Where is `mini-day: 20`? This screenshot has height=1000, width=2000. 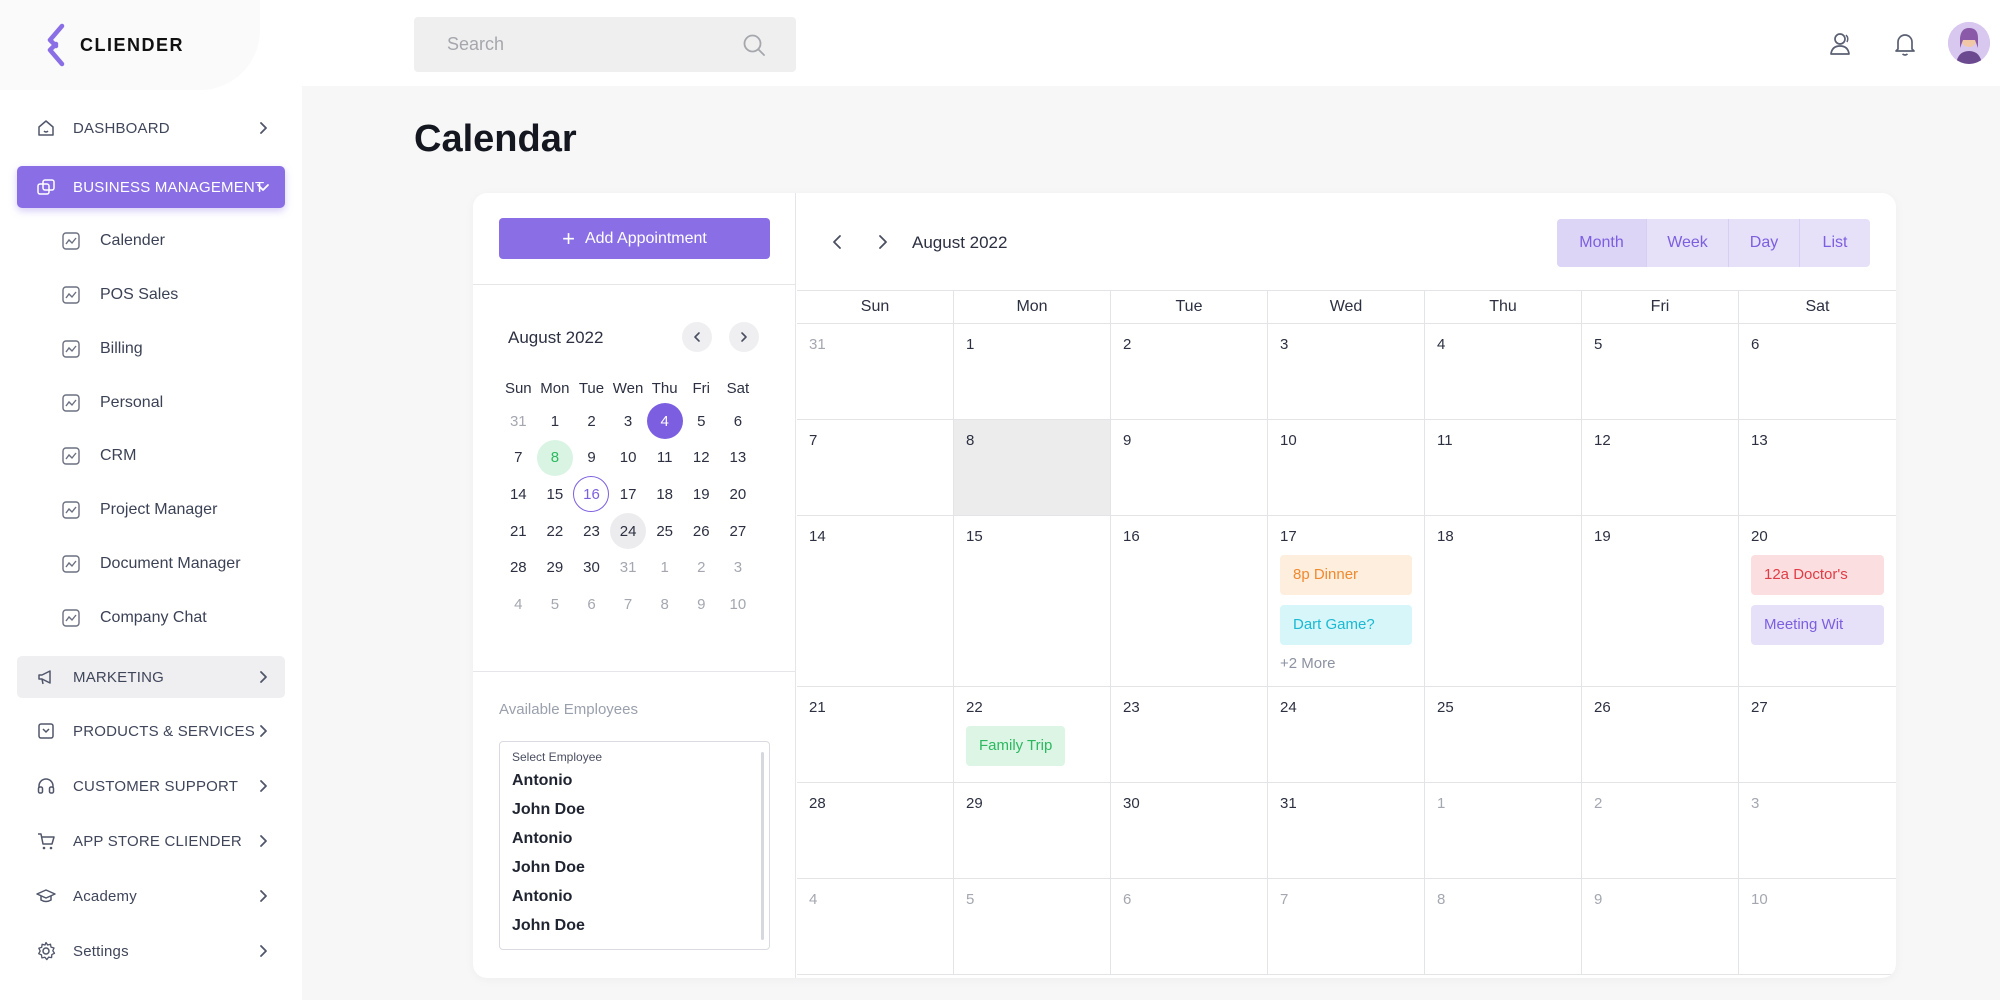
mini-day: 20 is located at coordinates (738, 494).